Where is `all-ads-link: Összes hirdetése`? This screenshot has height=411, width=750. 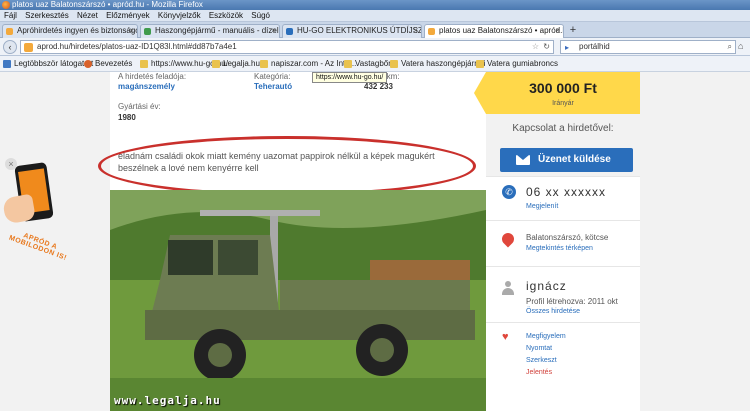
all-ads-link: Összes hirdetése is located at coordinates (553, 311).